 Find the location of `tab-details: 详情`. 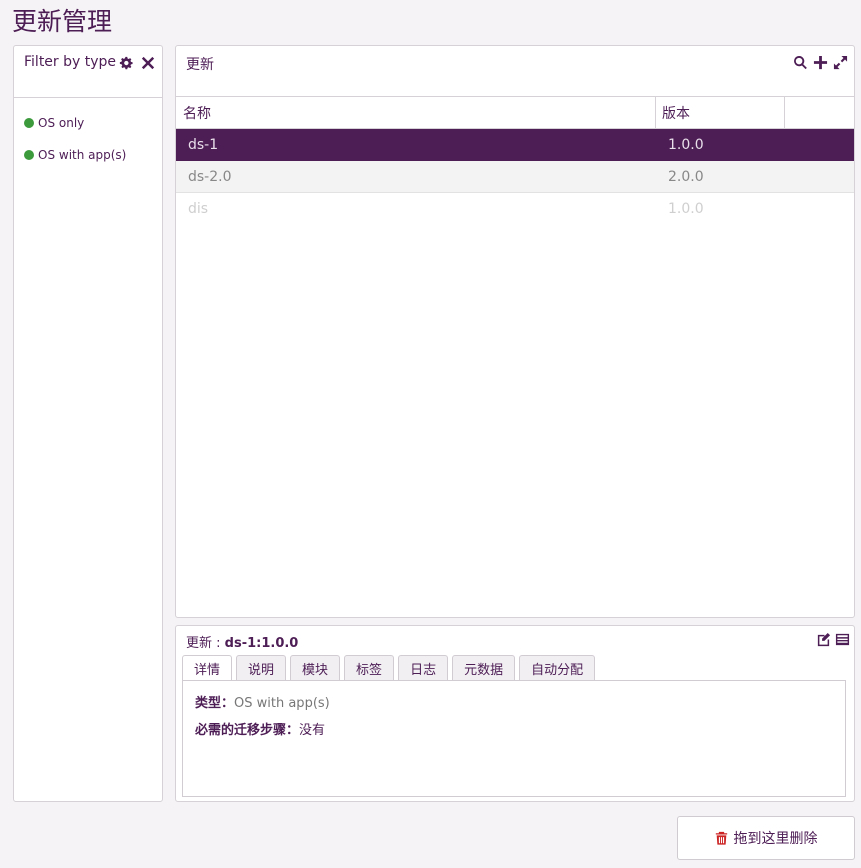

tab-details: 详情 is located at coordinates (207, 668).